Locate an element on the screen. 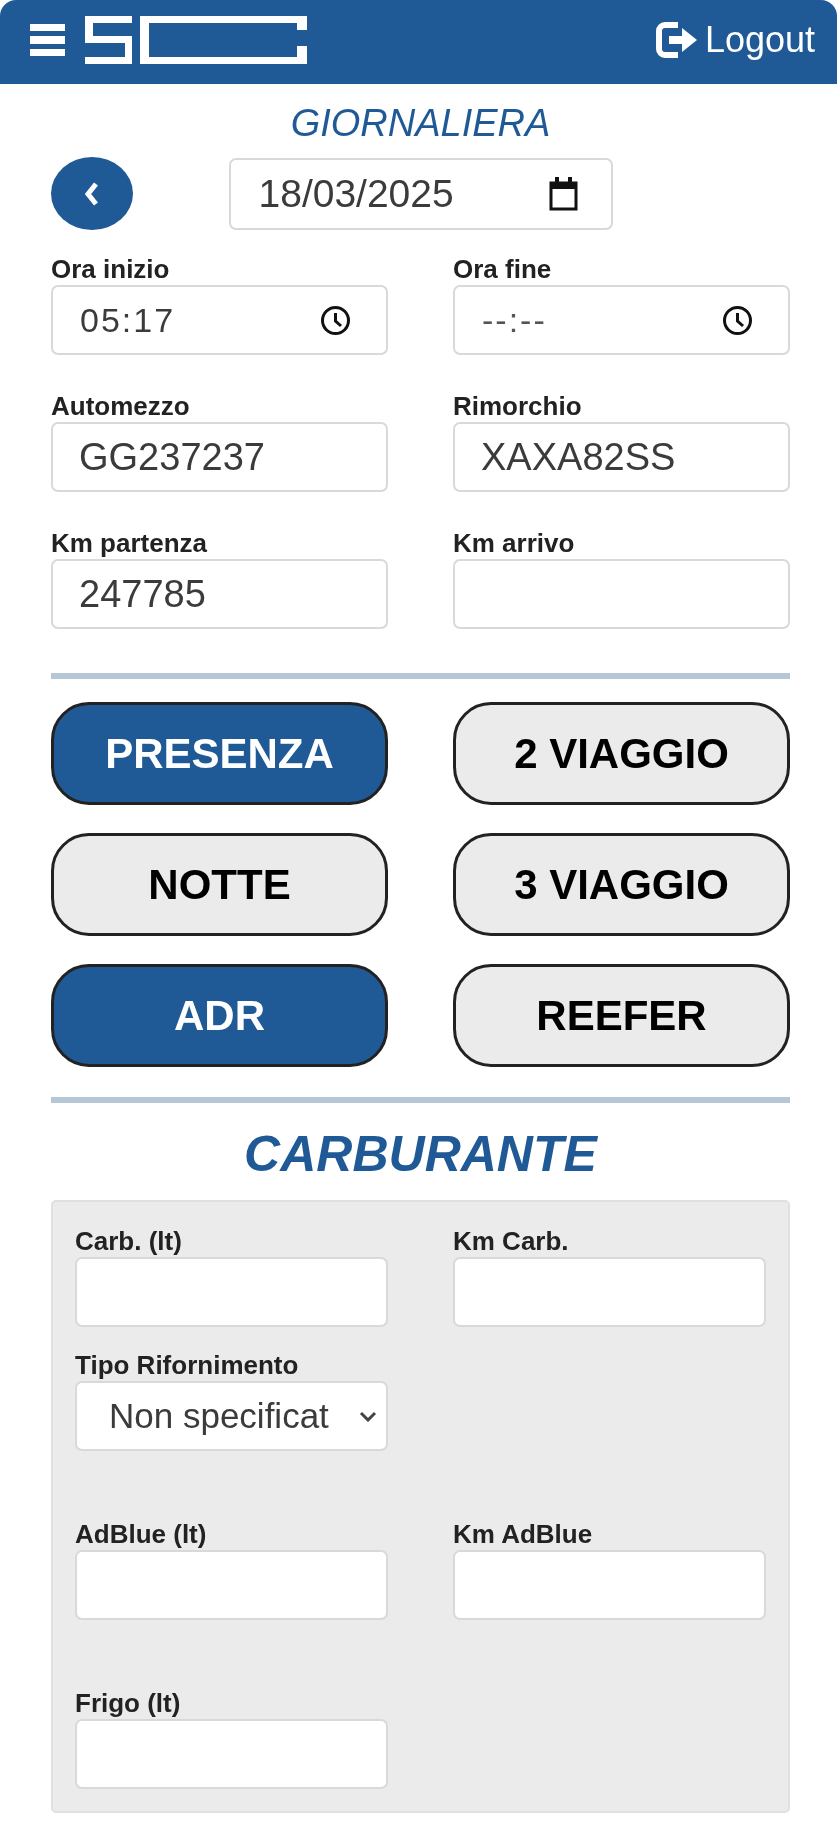  toggle-button: NOTTE is located at coordinates (219, 884).